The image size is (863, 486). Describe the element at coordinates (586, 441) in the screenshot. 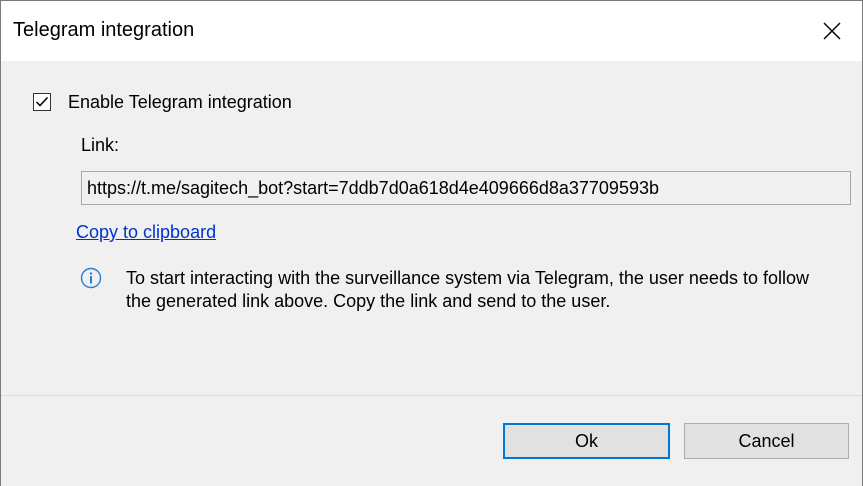

I see `ok-button: Ok` at that location.